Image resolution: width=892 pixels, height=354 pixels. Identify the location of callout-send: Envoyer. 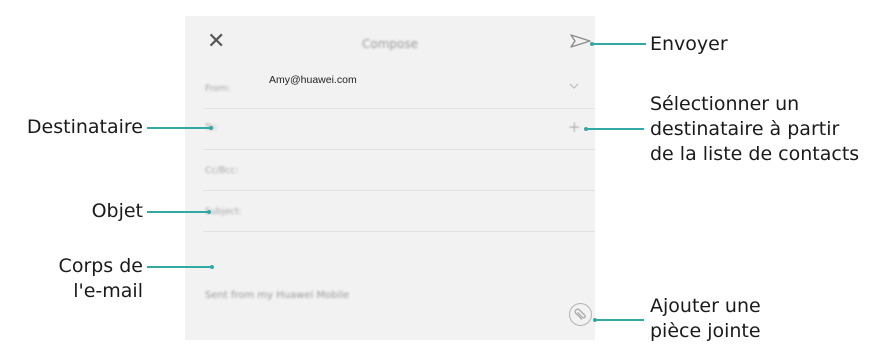
(689, 44).